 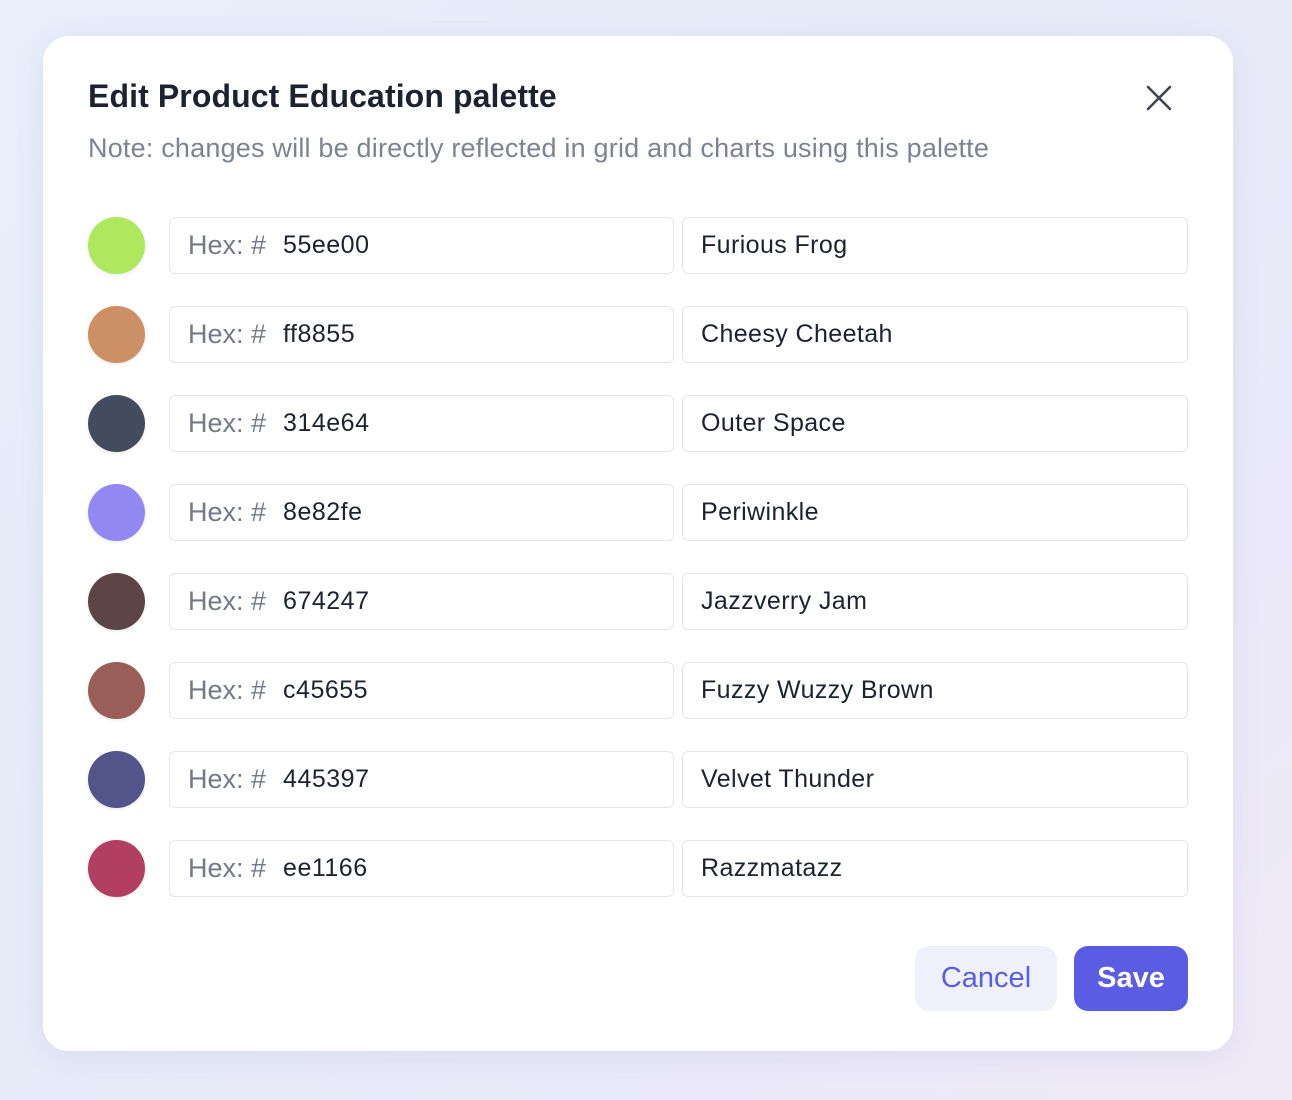 I want to click on hex-value: 8e82fe, so click(x=323, y=512).